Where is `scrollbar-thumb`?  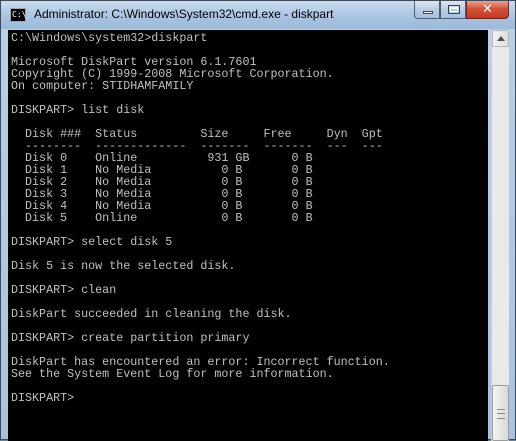 scrollbar-thumb is located at coordinates (500, 413).